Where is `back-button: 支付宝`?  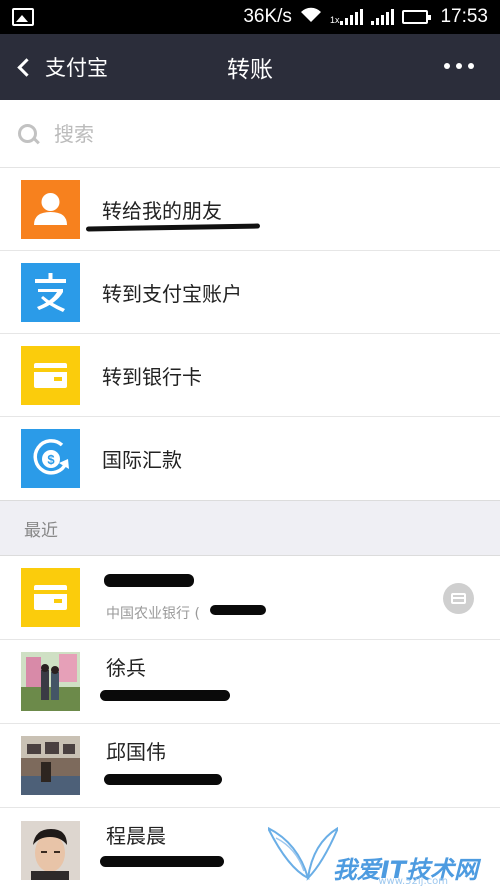 back-button: 支付宝 is located at coordinates (54, 67).